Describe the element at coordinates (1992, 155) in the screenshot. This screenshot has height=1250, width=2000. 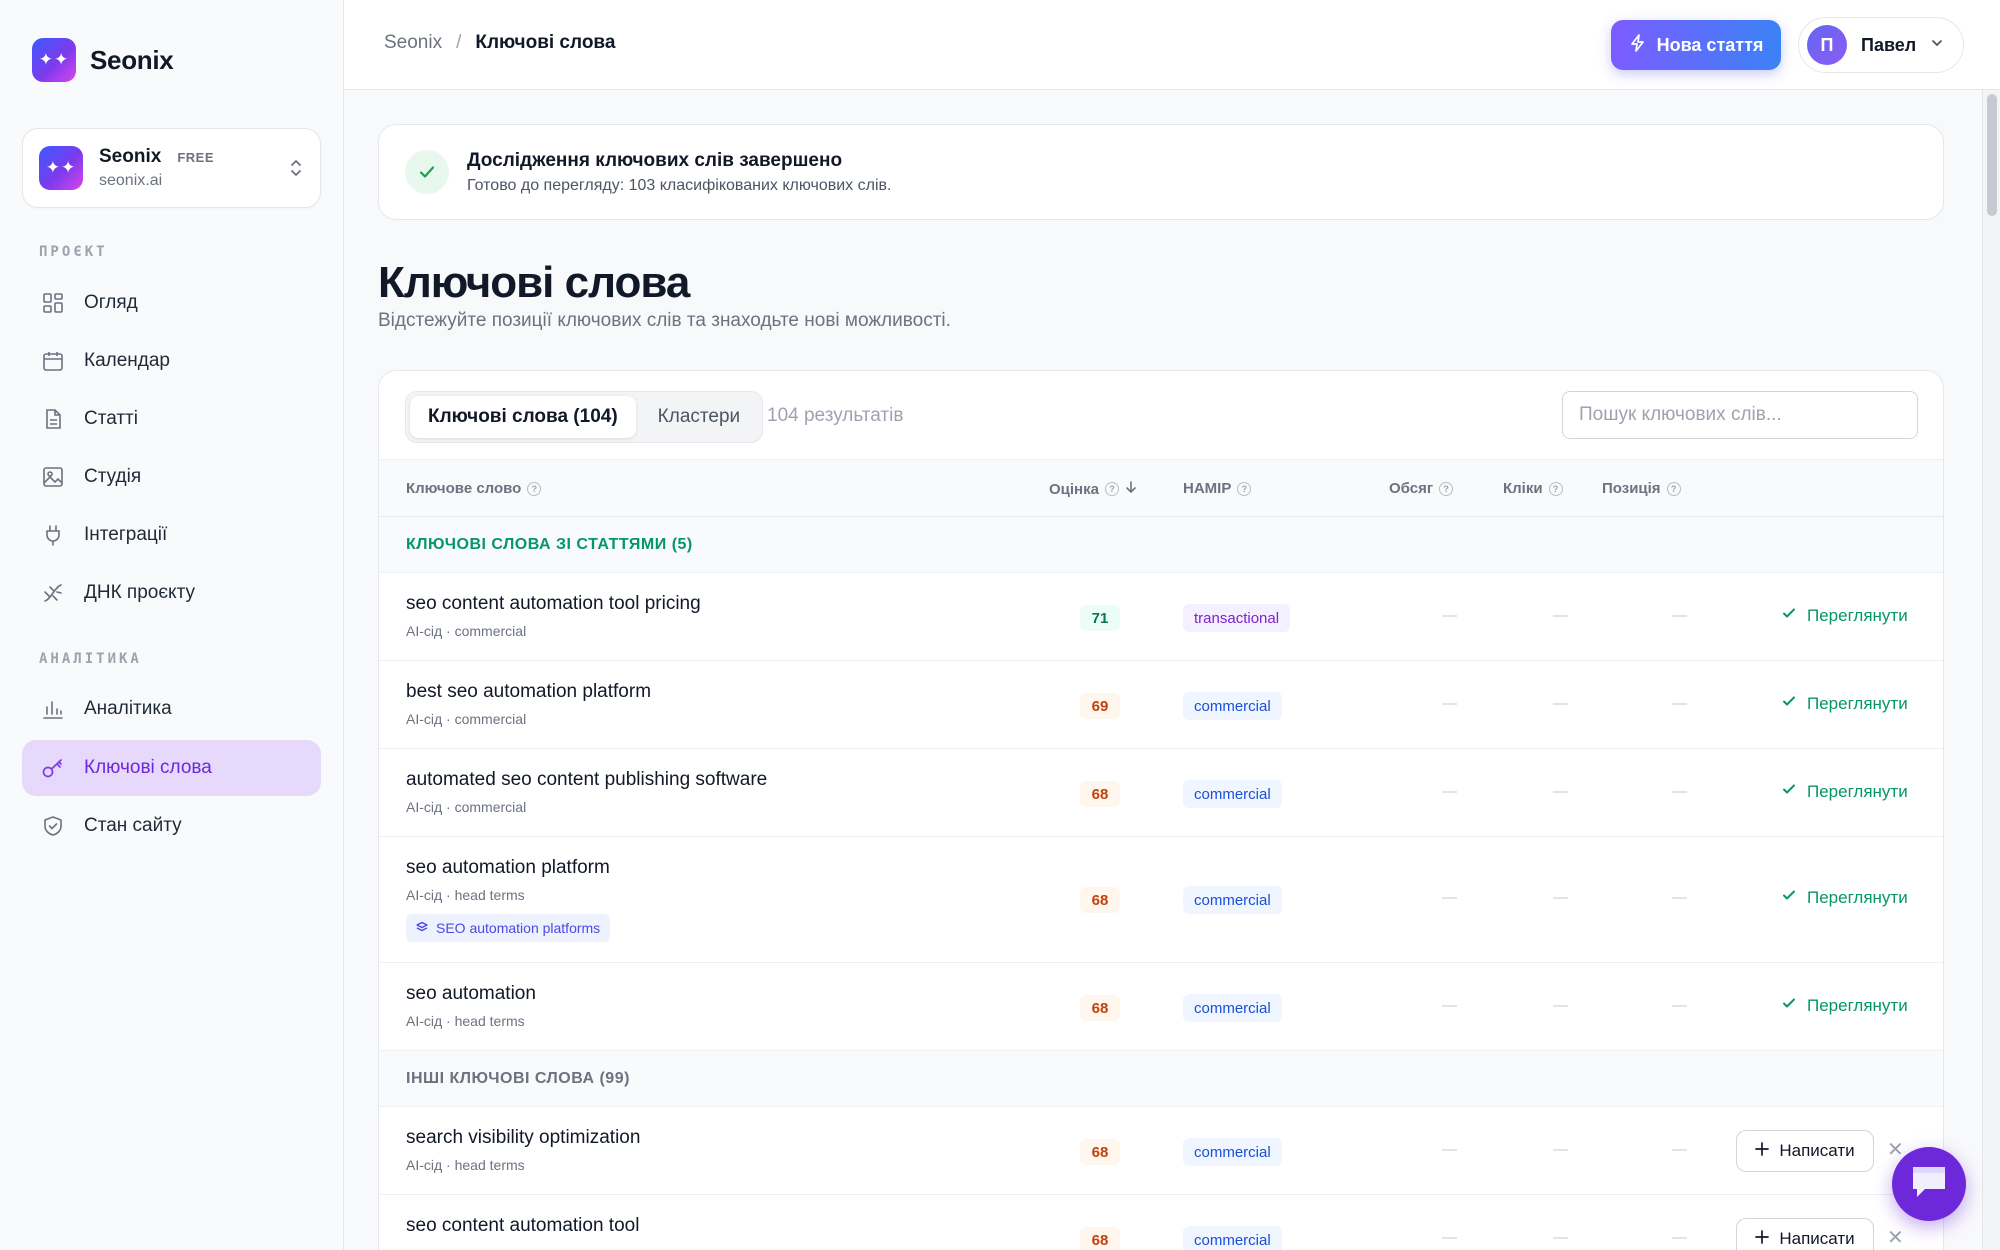
I see `scrollbar-thumb` at that location.